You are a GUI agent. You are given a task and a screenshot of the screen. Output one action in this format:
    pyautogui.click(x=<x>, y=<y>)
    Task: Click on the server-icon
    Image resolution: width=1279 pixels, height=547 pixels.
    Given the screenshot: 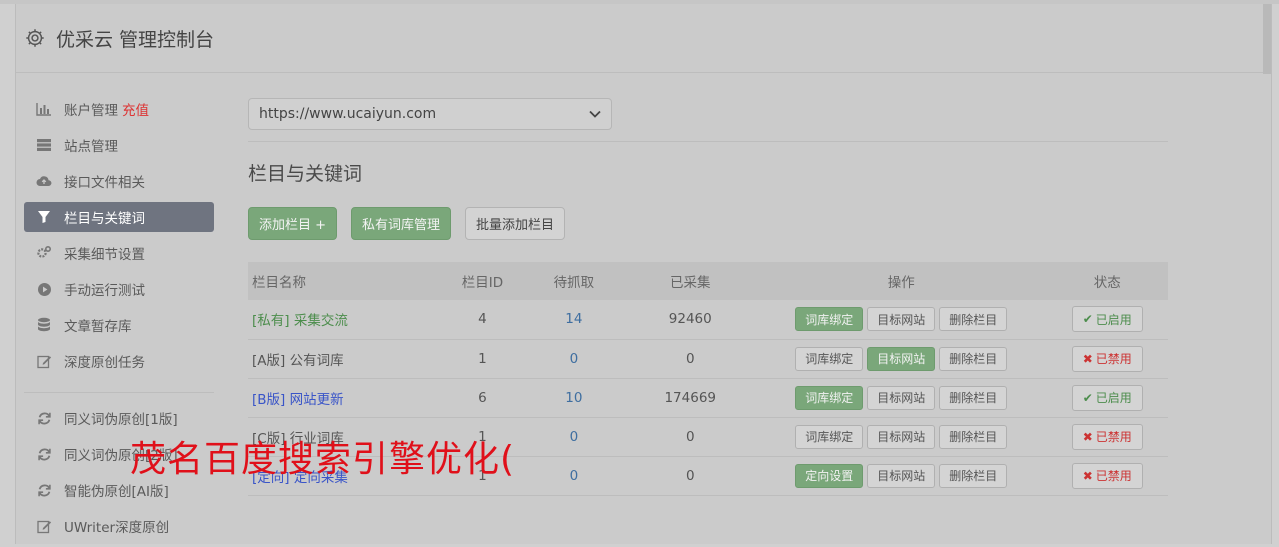 What is the action you would take?
    pyautogui.click(x=44, y=145)
    